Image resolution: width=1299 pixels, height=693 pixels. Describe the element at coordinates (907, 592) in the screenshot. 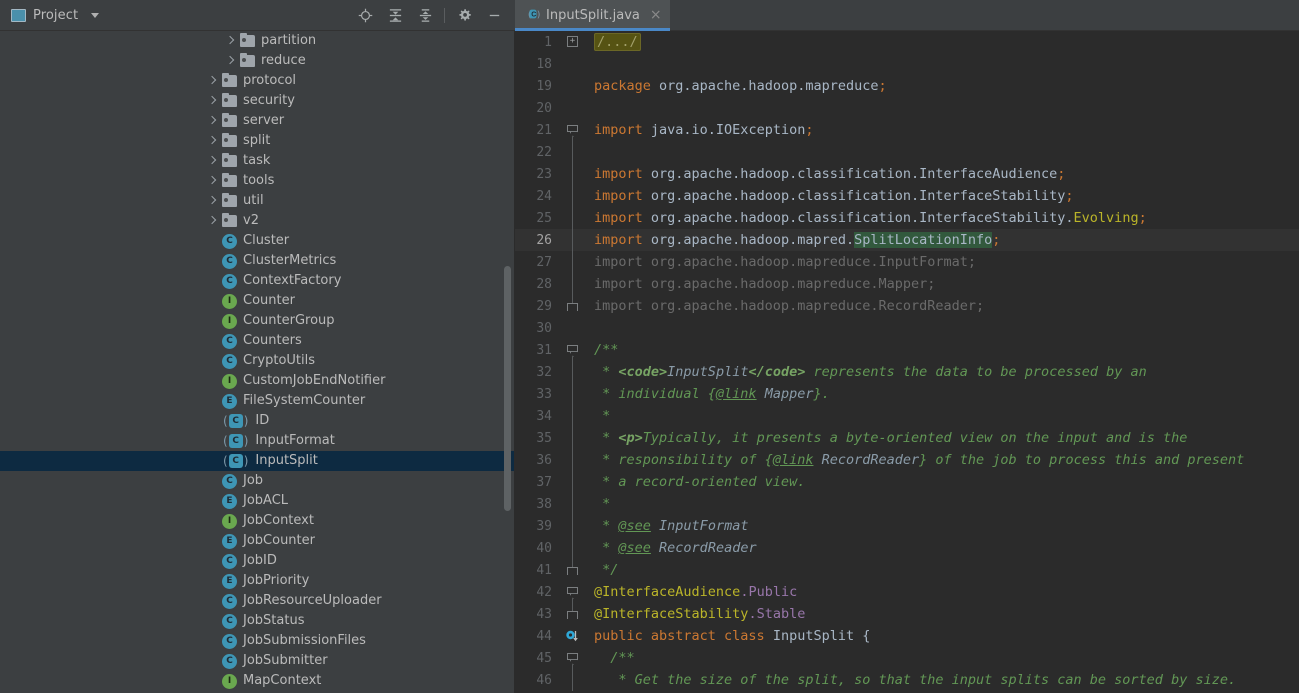

I see `code-line: 42 @InterfaceAudience.Public` at that location.